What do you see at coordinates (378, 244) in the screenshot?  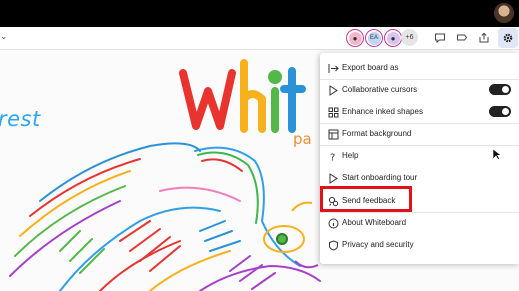 I see `menu-item-label: Privacy and security` at bounding box center [378, 244].